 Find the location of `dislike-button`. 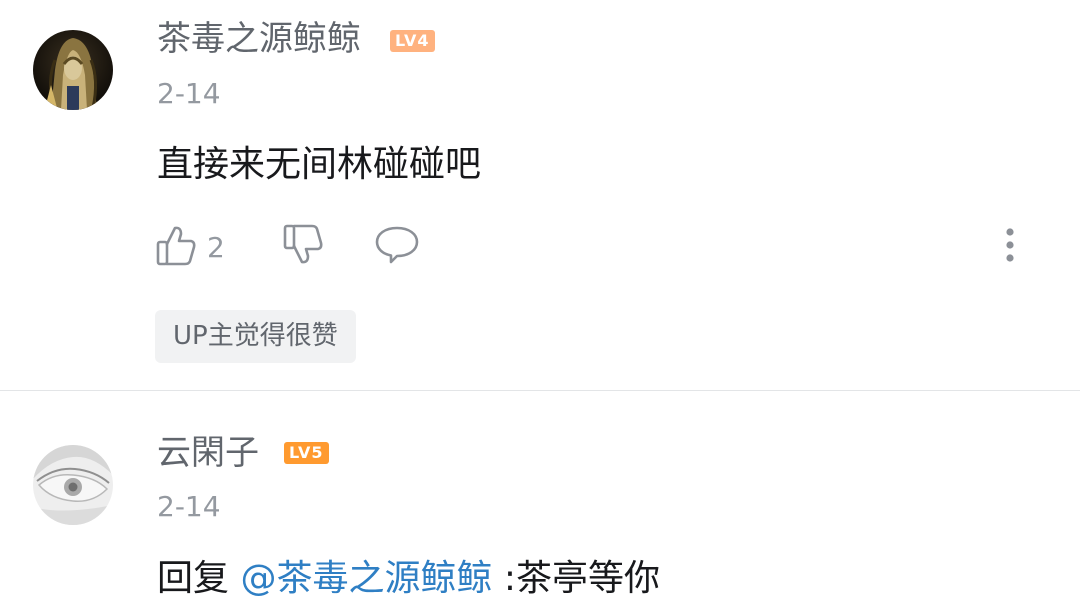

dislike-button is located at coordinates (303, 247).